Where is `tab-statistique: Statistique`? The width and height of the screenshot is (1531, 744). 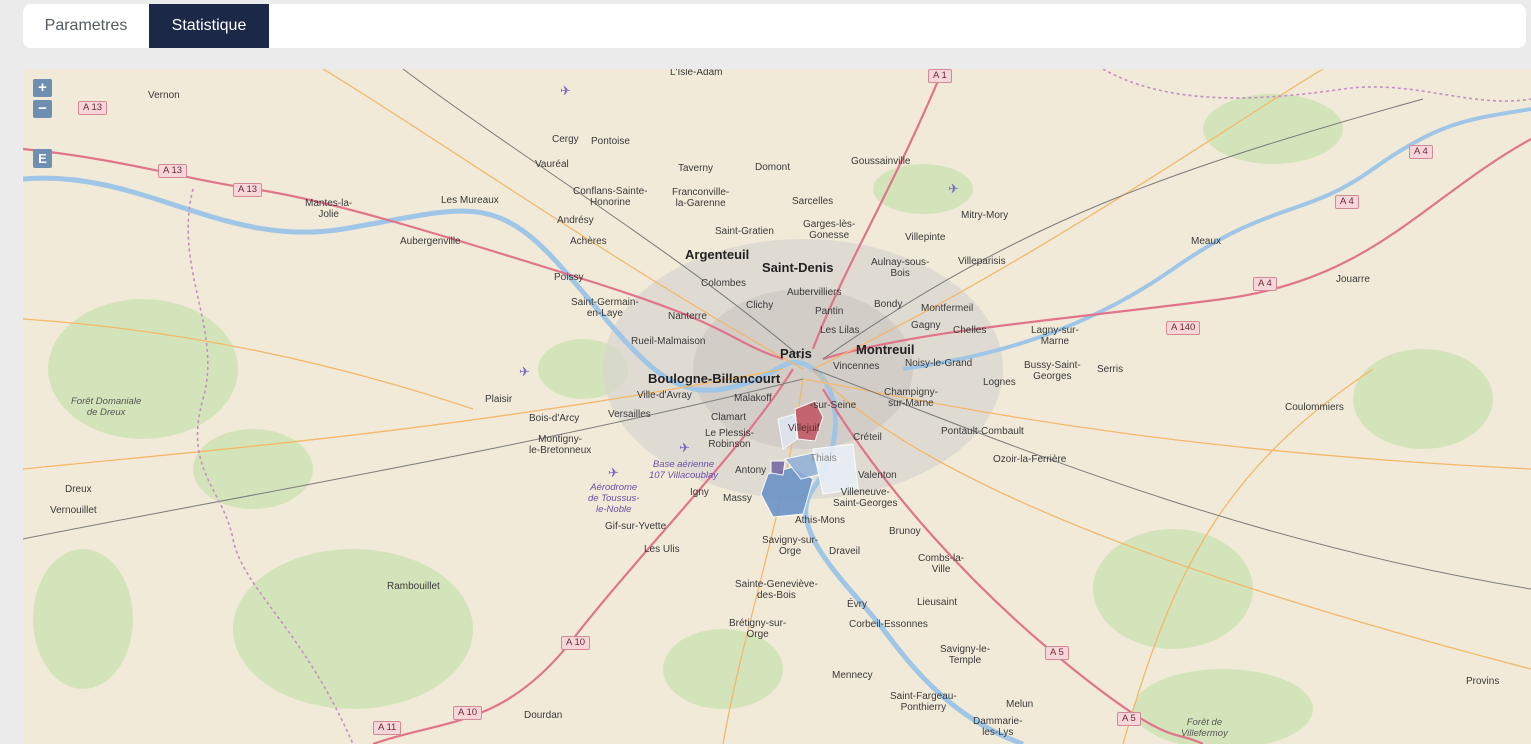 tab-statistique: Statistique is located at coordinates (209, 26).